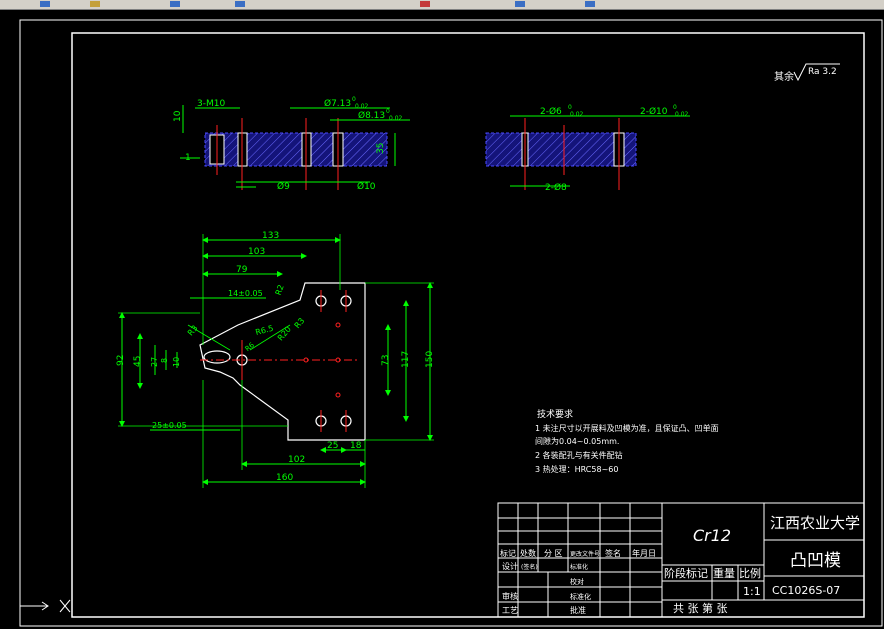 Image resolution: width=884 pixels, height=629 pixels. What do you see at coordinates (242, 270) in the screenshot?
I see `dim-79: 79` at bounding box center [242, 270].